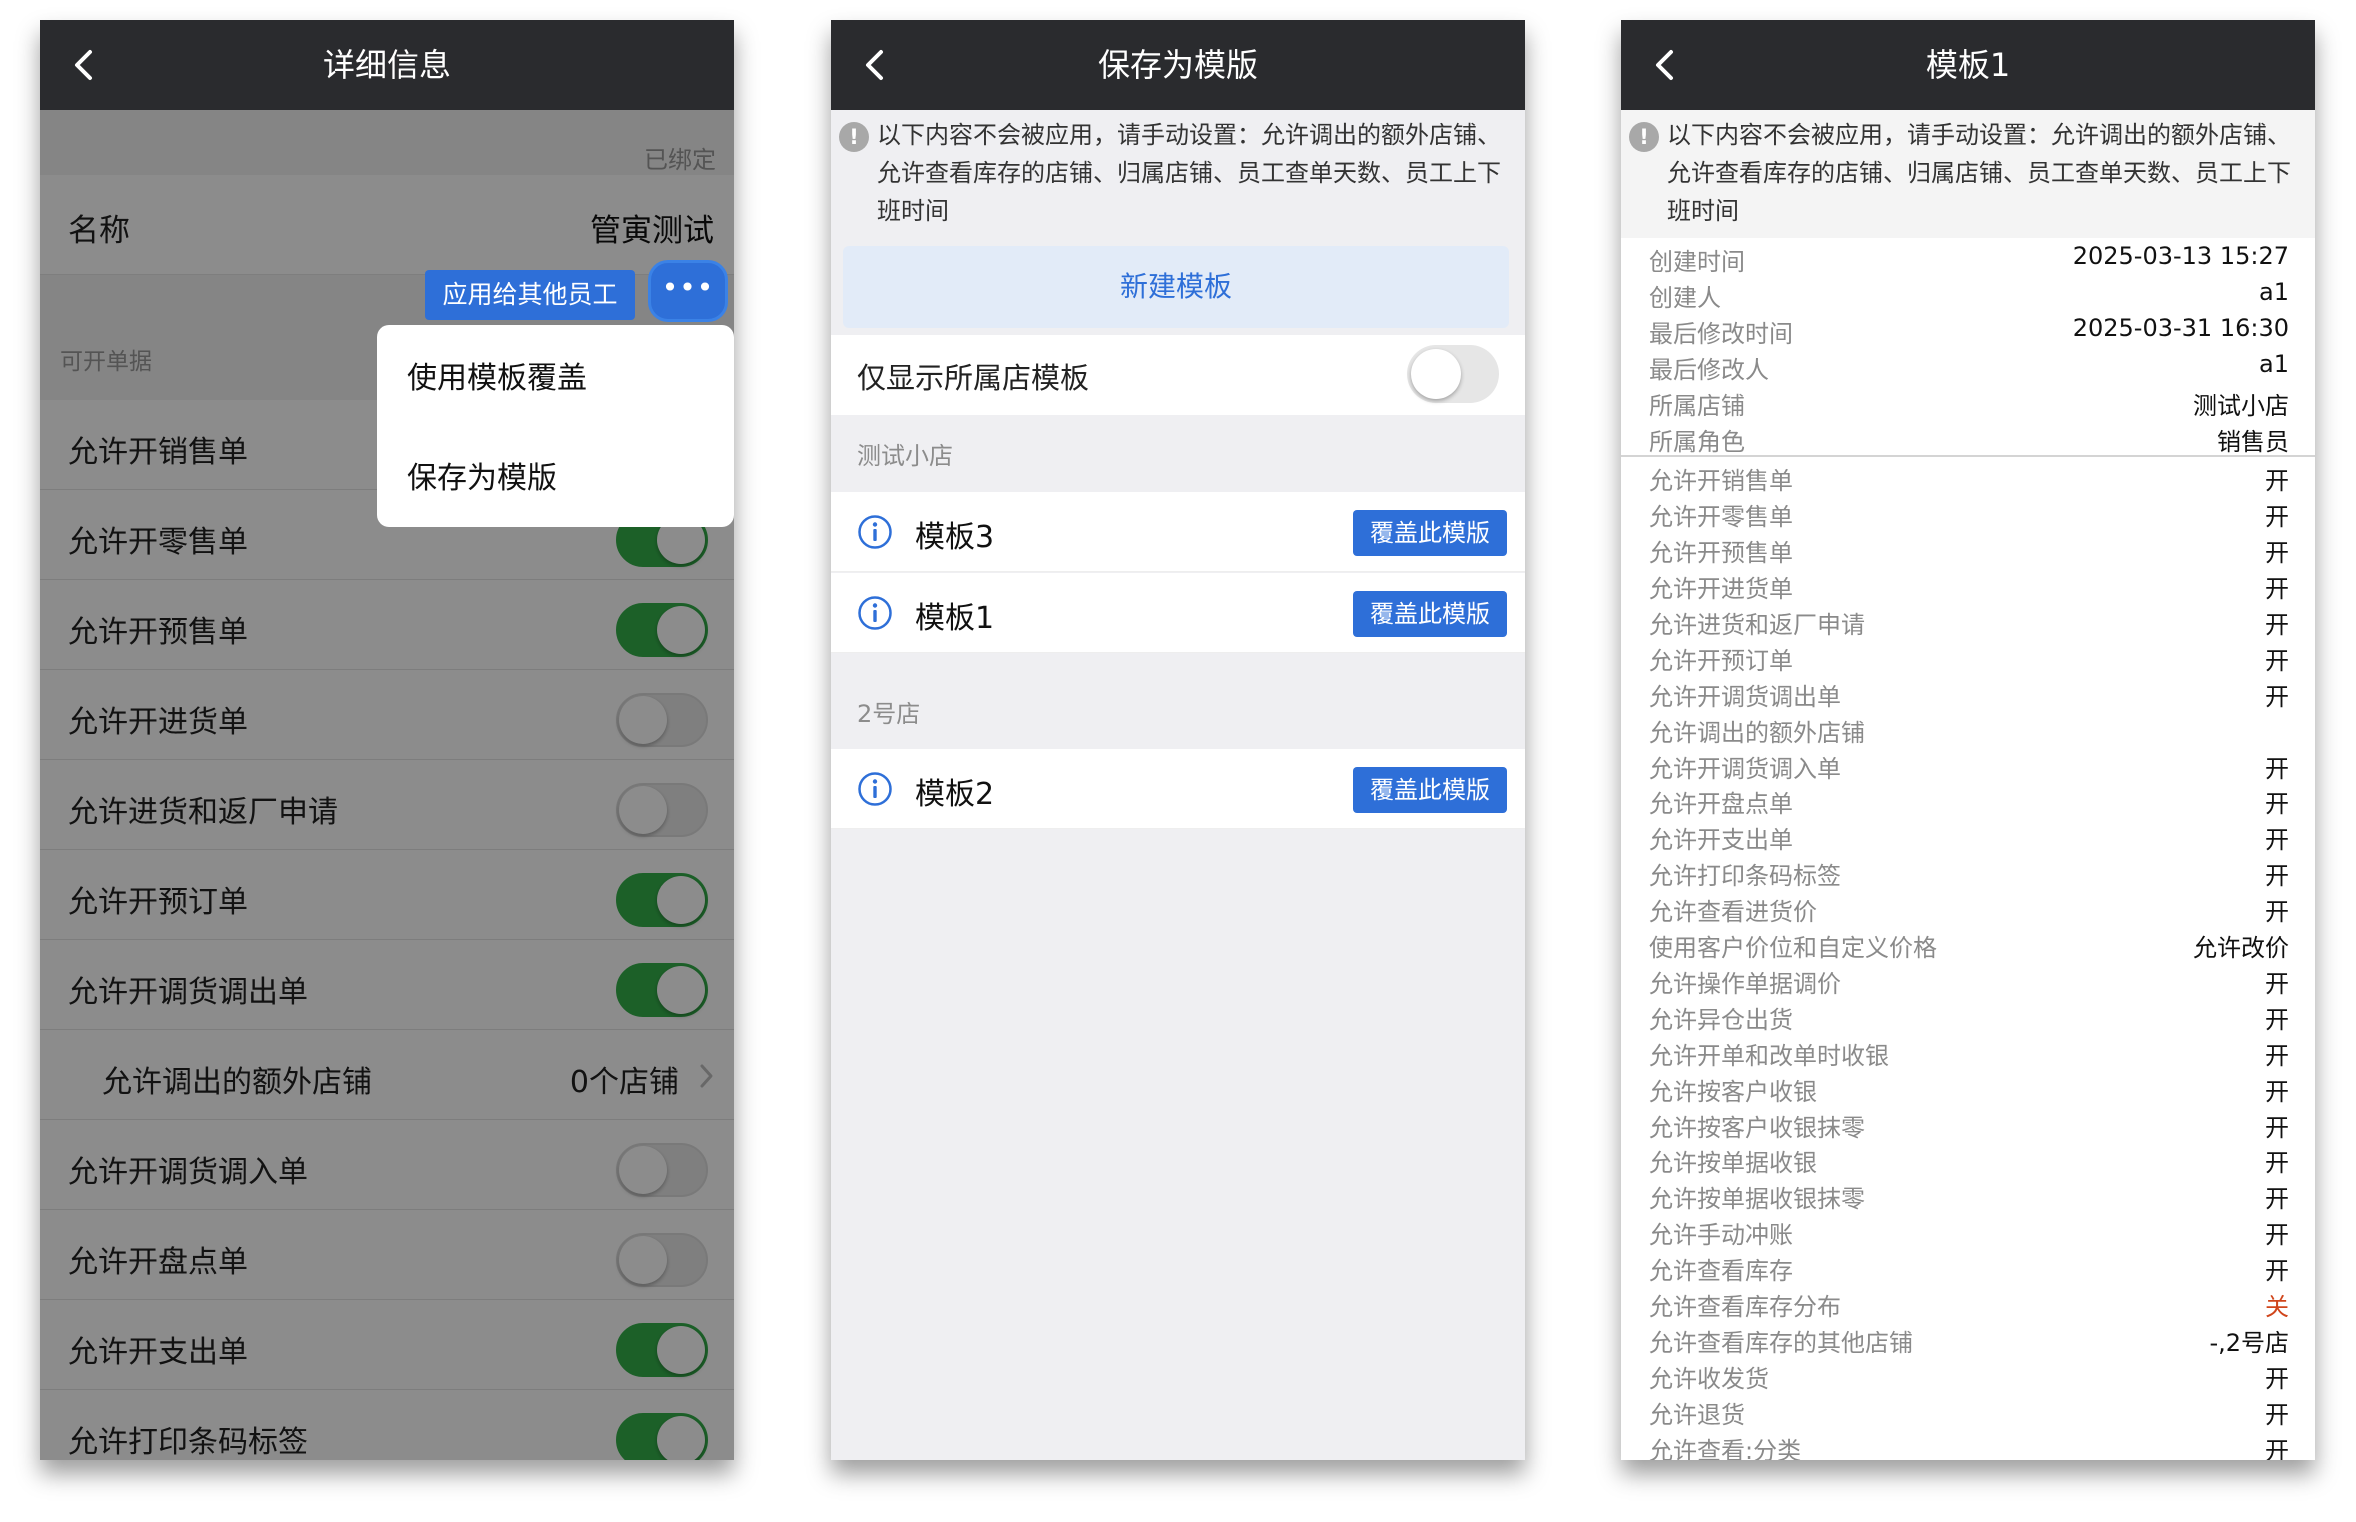 The width and height of the screenshot is (2356, 1522). I want to click on row-label: 允许打印条码标签, so click(1745, 876).